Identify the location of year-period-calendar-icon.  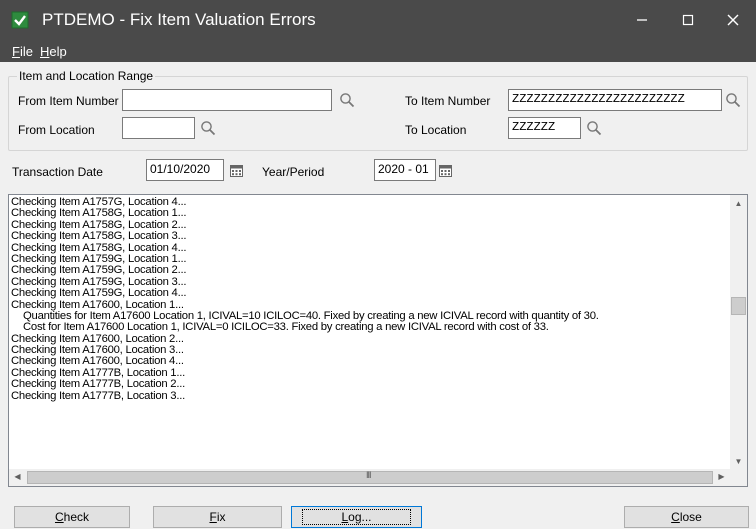
(445, 171).